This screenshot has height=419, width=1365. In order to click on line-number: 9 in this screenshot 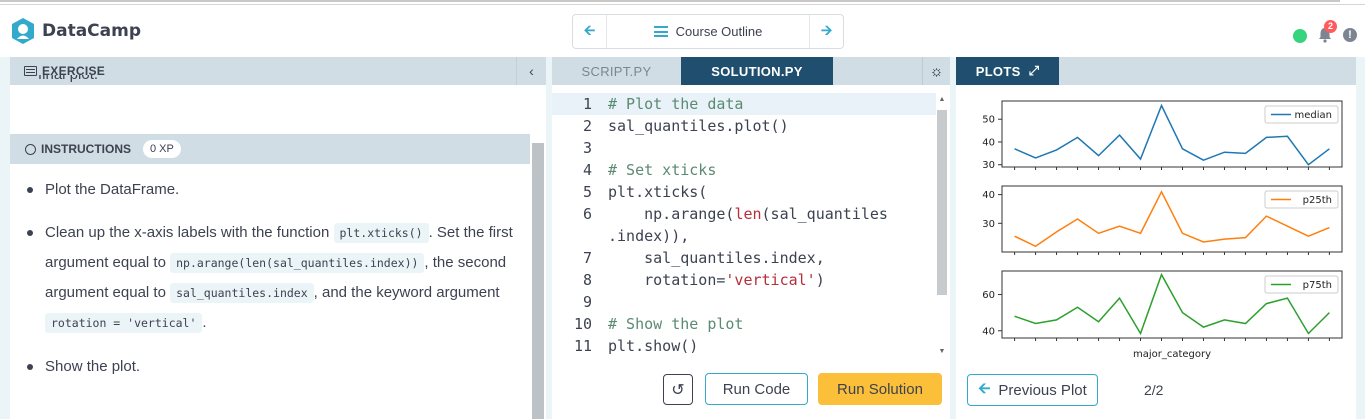, I will do `click(587, 302)`.